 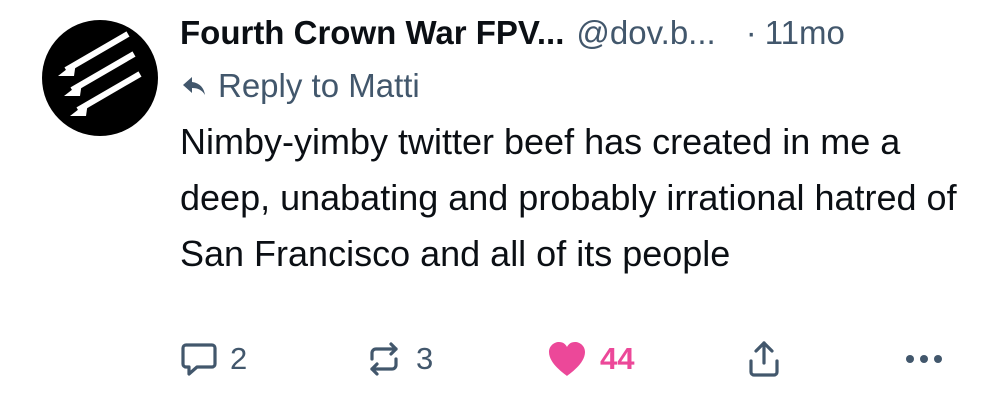 I want to click on post-timestamp: 11mo, so click(x=805, y=33).